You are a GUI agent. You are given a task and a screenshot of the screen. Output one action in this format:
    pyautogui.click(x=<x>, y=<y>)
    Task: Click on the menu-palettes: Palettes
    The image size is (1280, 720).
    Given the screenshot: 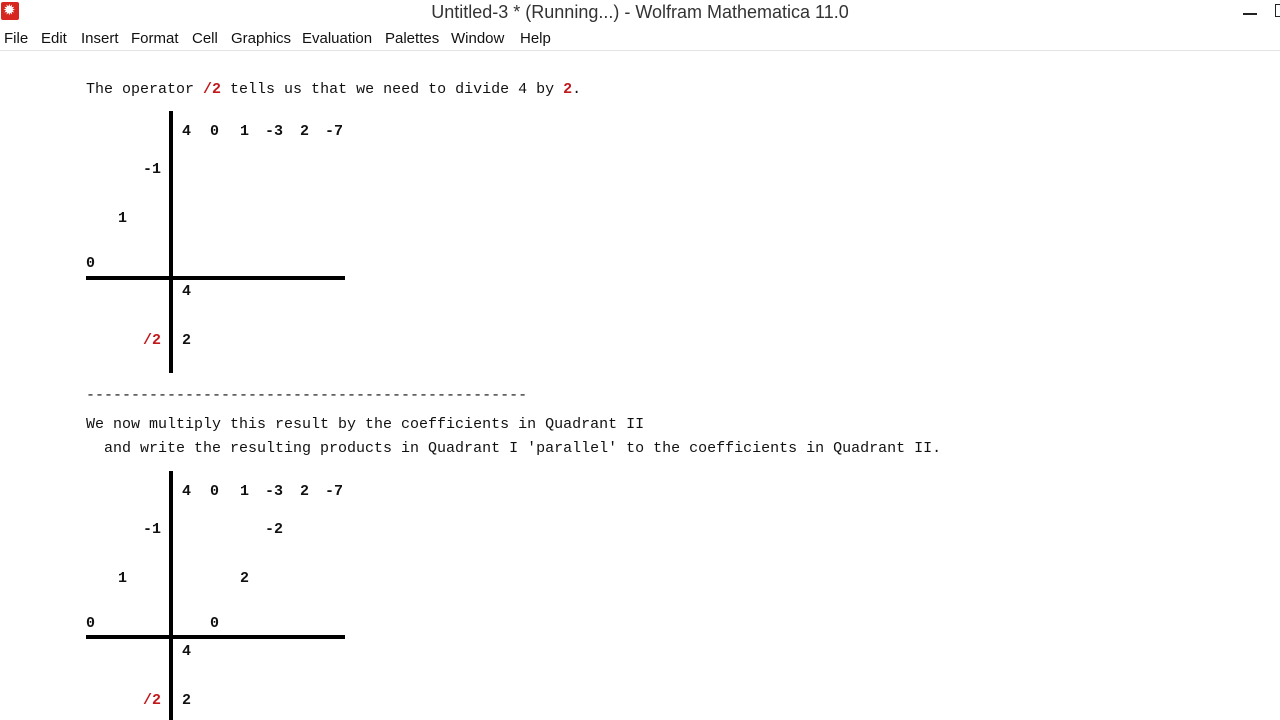 What is the action you would take?
    pyautogui.click(x=412, y=38)
    